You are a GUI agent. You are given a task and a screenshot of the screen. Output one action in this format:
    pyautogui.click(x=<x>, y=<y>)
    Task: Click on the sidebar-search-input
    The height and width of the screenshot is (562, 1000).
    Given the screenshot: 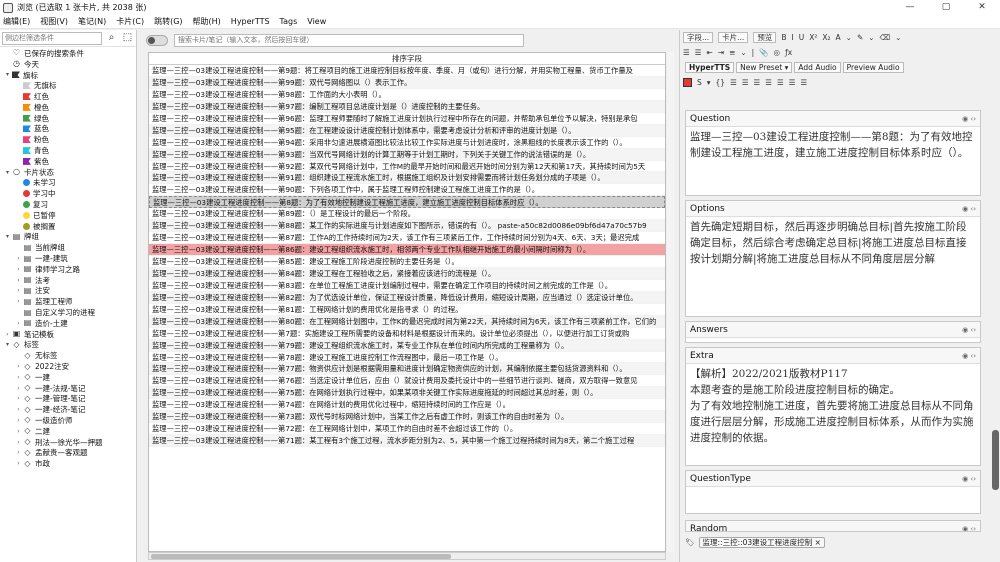 What is the action you would take?
    pyautogui.click(x=52, y=38)
    